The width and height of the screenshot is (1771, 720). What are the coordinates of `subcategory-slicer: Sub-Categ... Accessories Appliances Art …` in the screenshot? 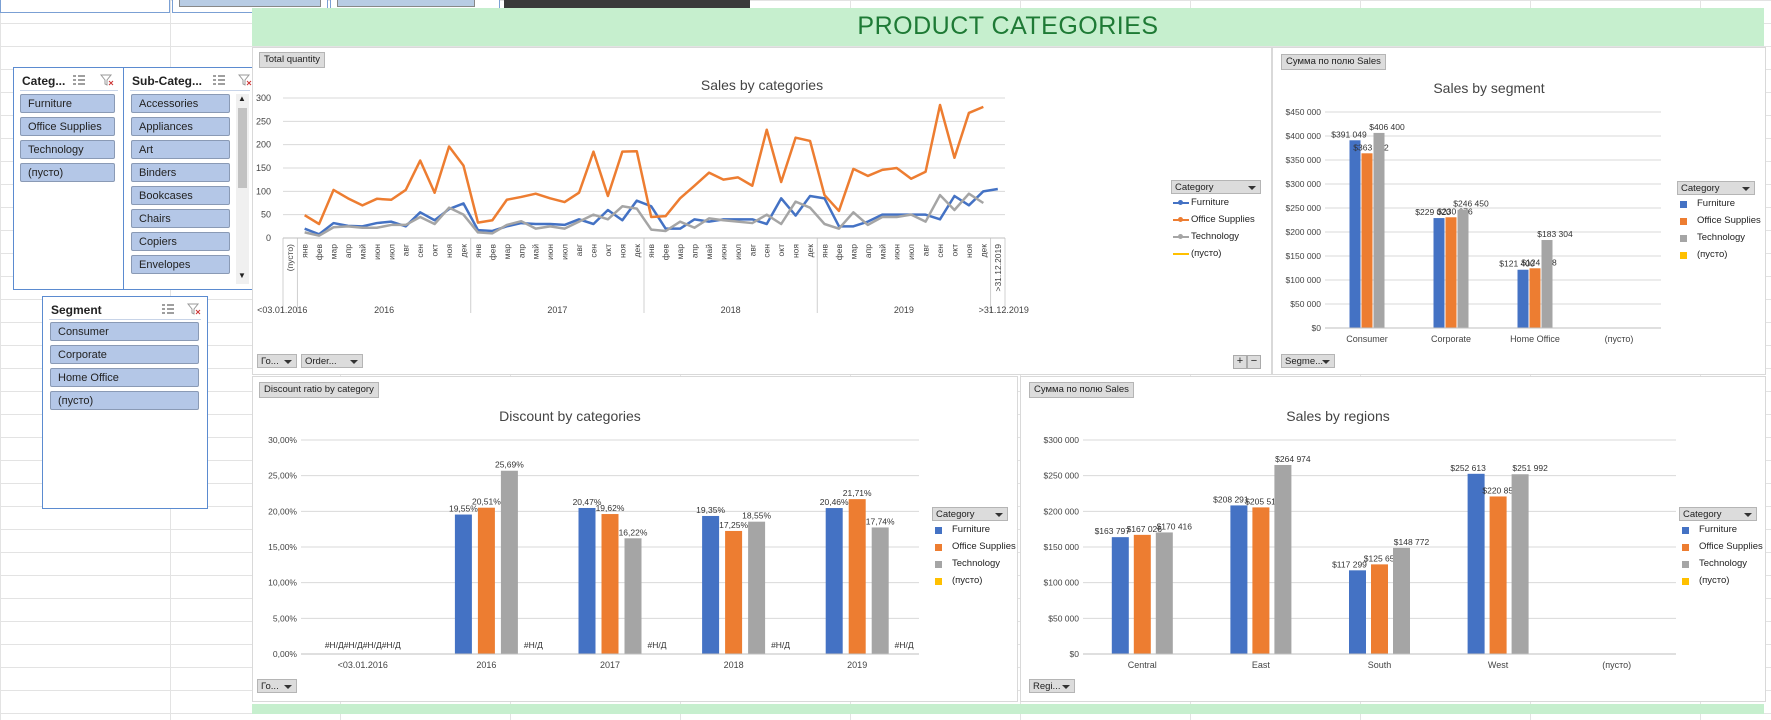 It's located at (190, 178).